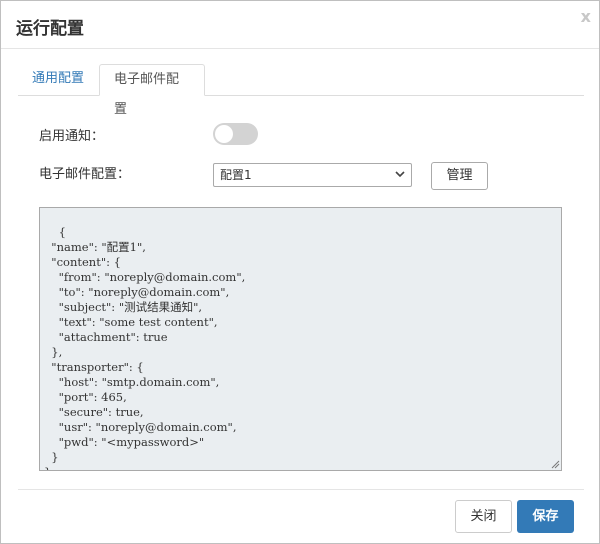 The height and width of the screenshot is (544, 600). Describe the element at coordinates (58, 79) in the screenshot. I see `tab-general-config: 通用配置` at that location.